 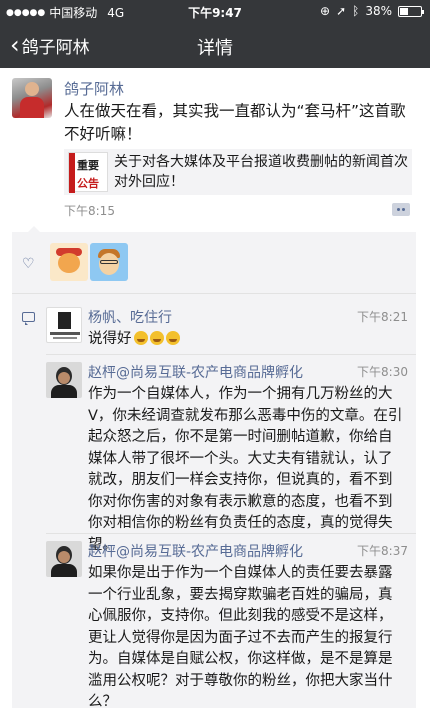 What do you see at coordinates (261, 172) in the screenshot?
I see `link-title: 关于对各大媒体及平台报道收费删帖的新闻首次对外回应！` at bounding box center [261, 172].